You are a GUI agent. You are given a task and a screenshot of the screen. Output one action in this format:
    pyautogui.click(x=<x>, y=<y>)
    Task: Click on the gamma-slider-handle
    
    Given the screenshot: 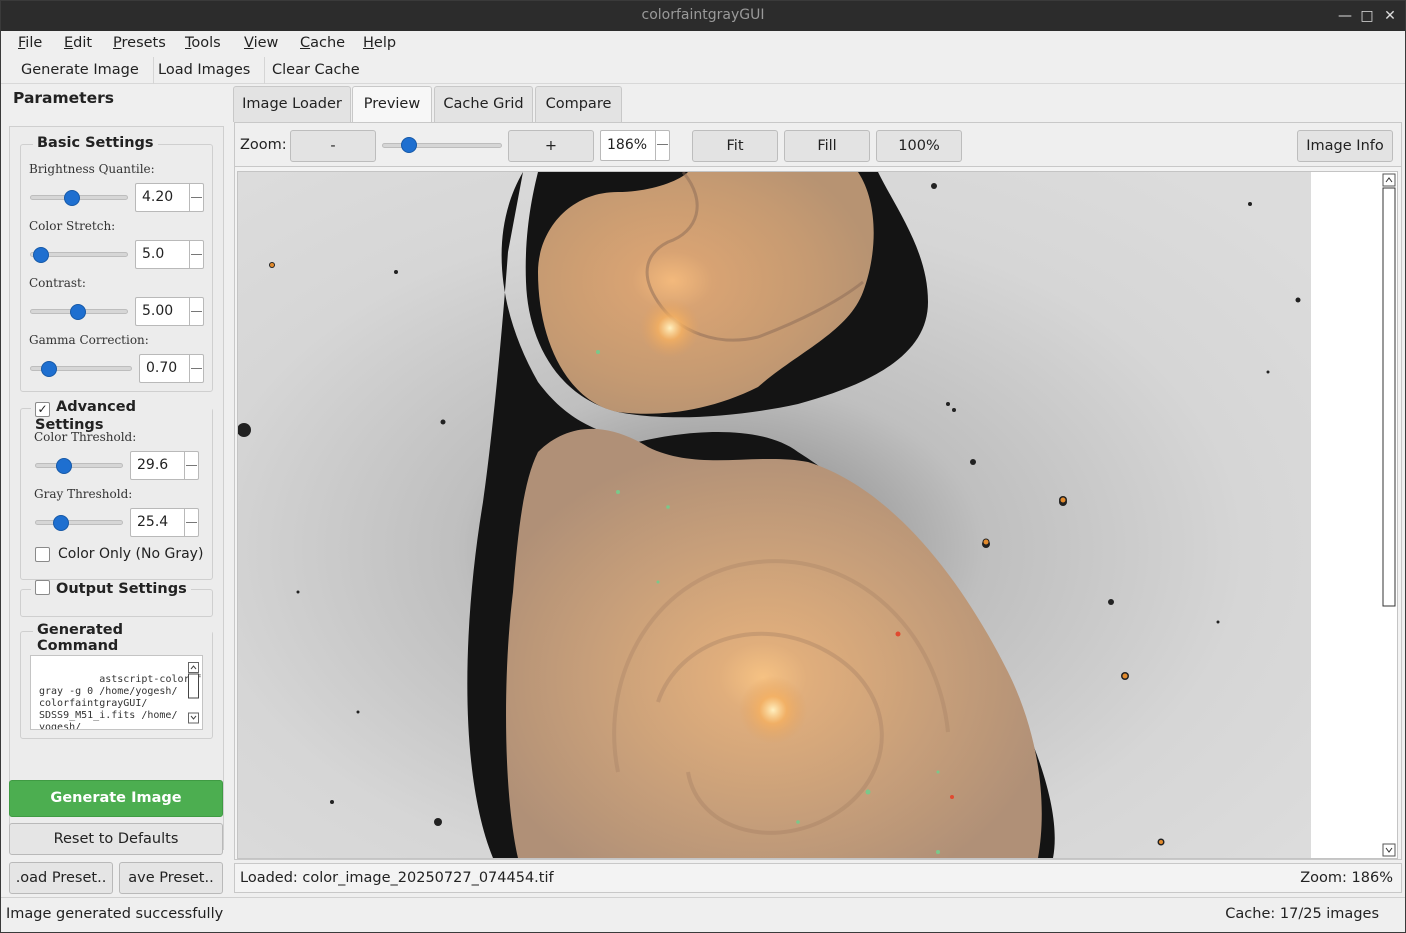 What is the action you would take?
    pyautogui.click(x=49, y=369)
    